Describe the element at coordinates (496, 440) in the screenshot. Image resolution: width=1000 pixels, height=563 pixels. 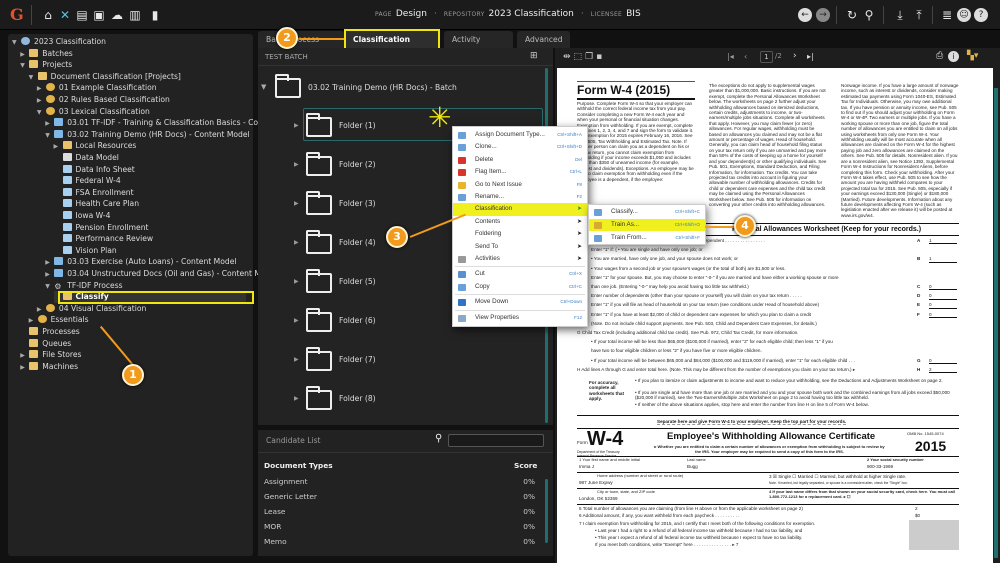
I see `candidate-search-input` at that location.